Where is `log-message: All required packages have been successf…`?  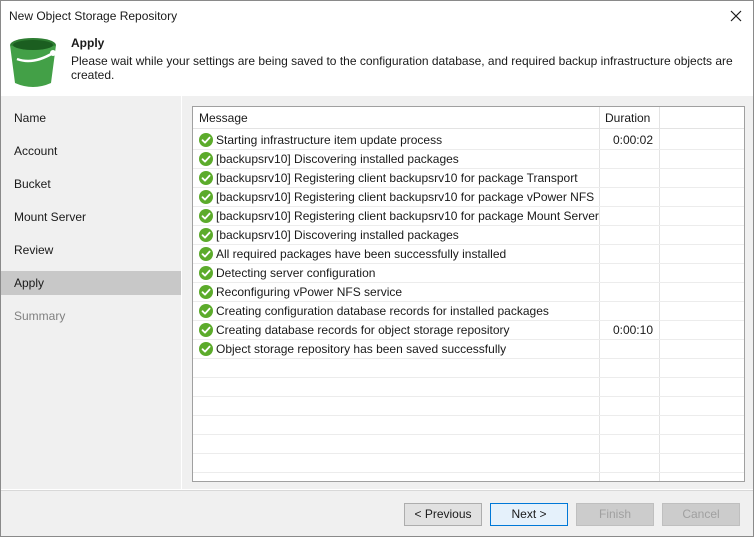
log-message: All required packages have been successf… is located at coordinates (361, 254).